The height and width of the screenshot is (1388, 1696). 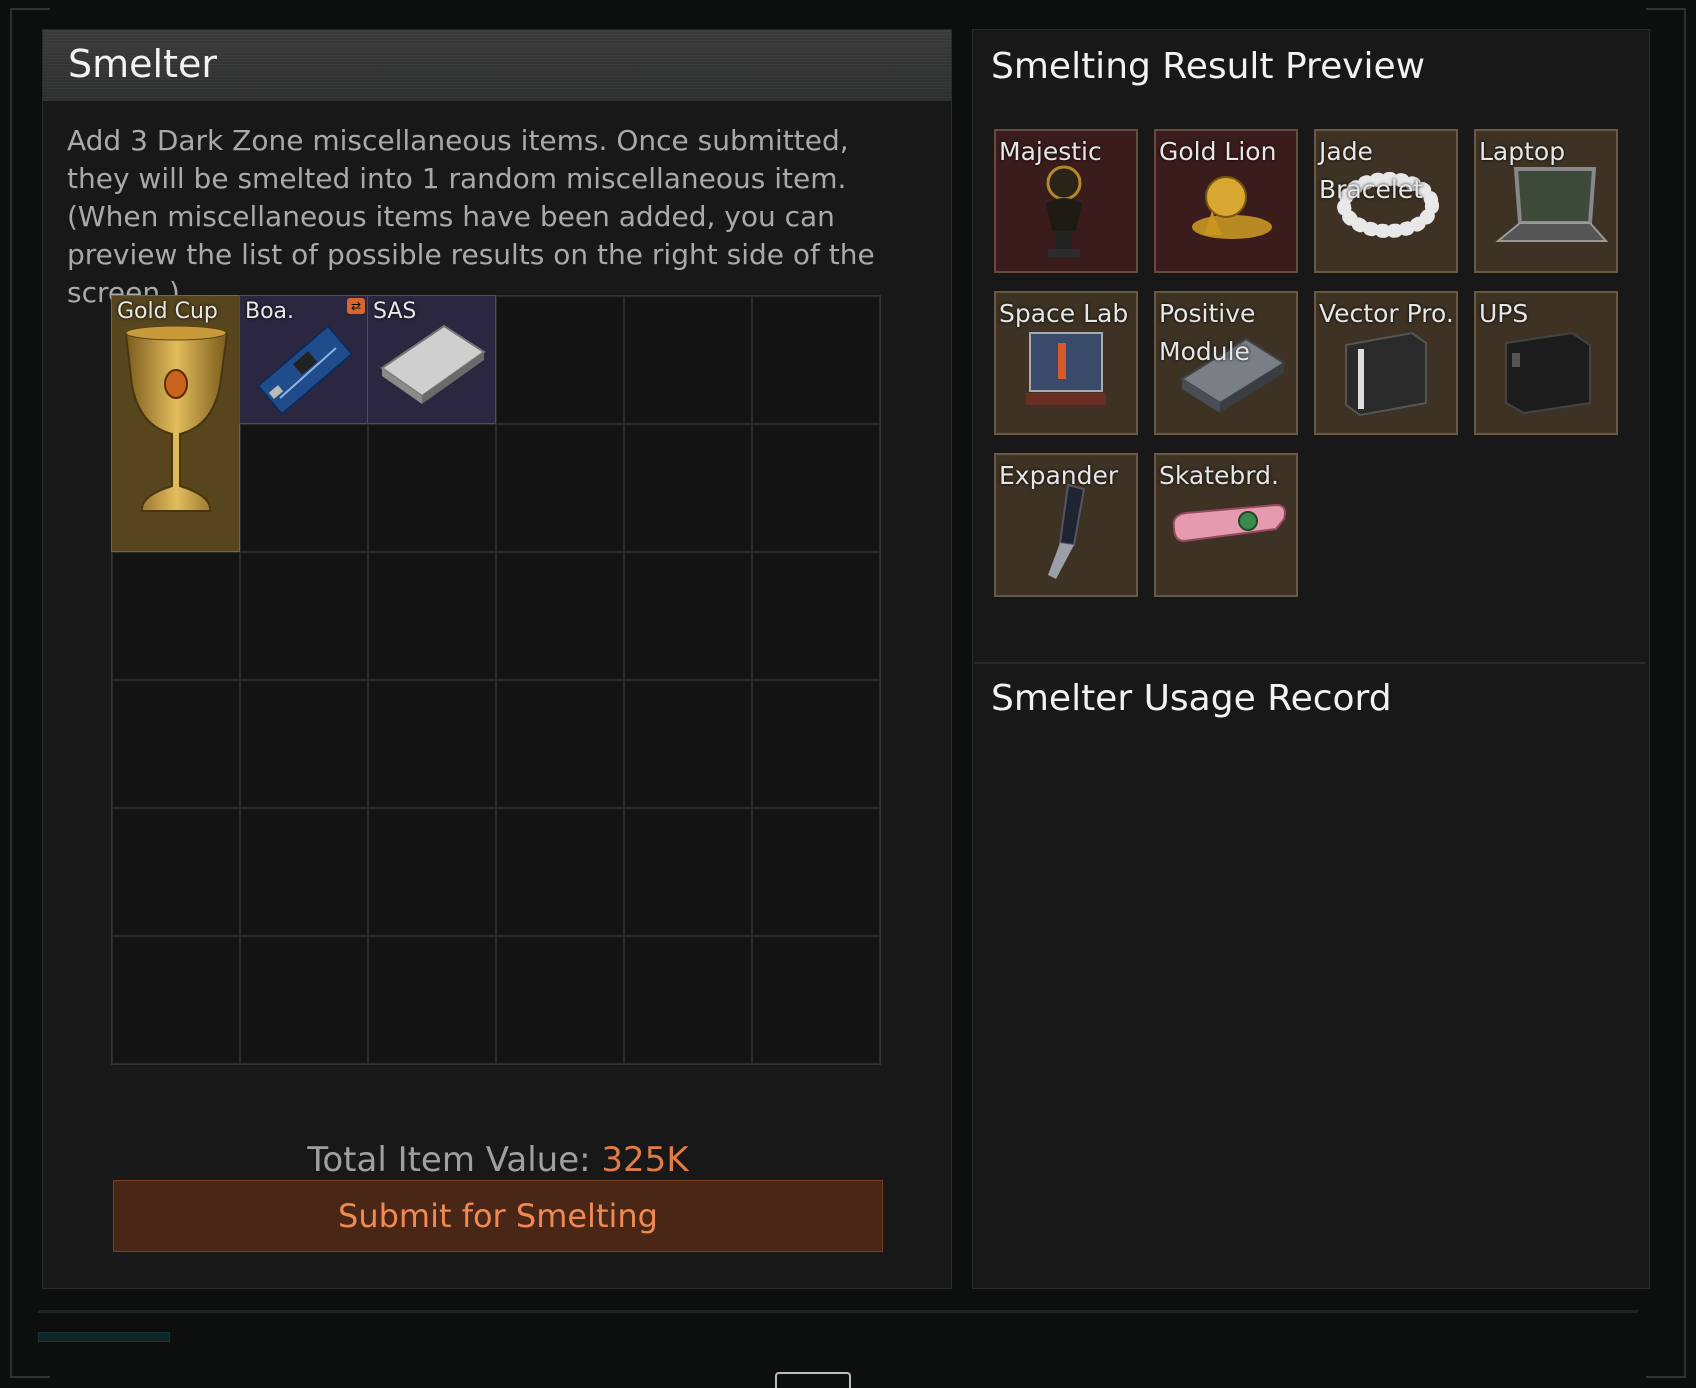 I want to click on total-item-value: Total Item Value: 325K, so click(x=498, y=1160).